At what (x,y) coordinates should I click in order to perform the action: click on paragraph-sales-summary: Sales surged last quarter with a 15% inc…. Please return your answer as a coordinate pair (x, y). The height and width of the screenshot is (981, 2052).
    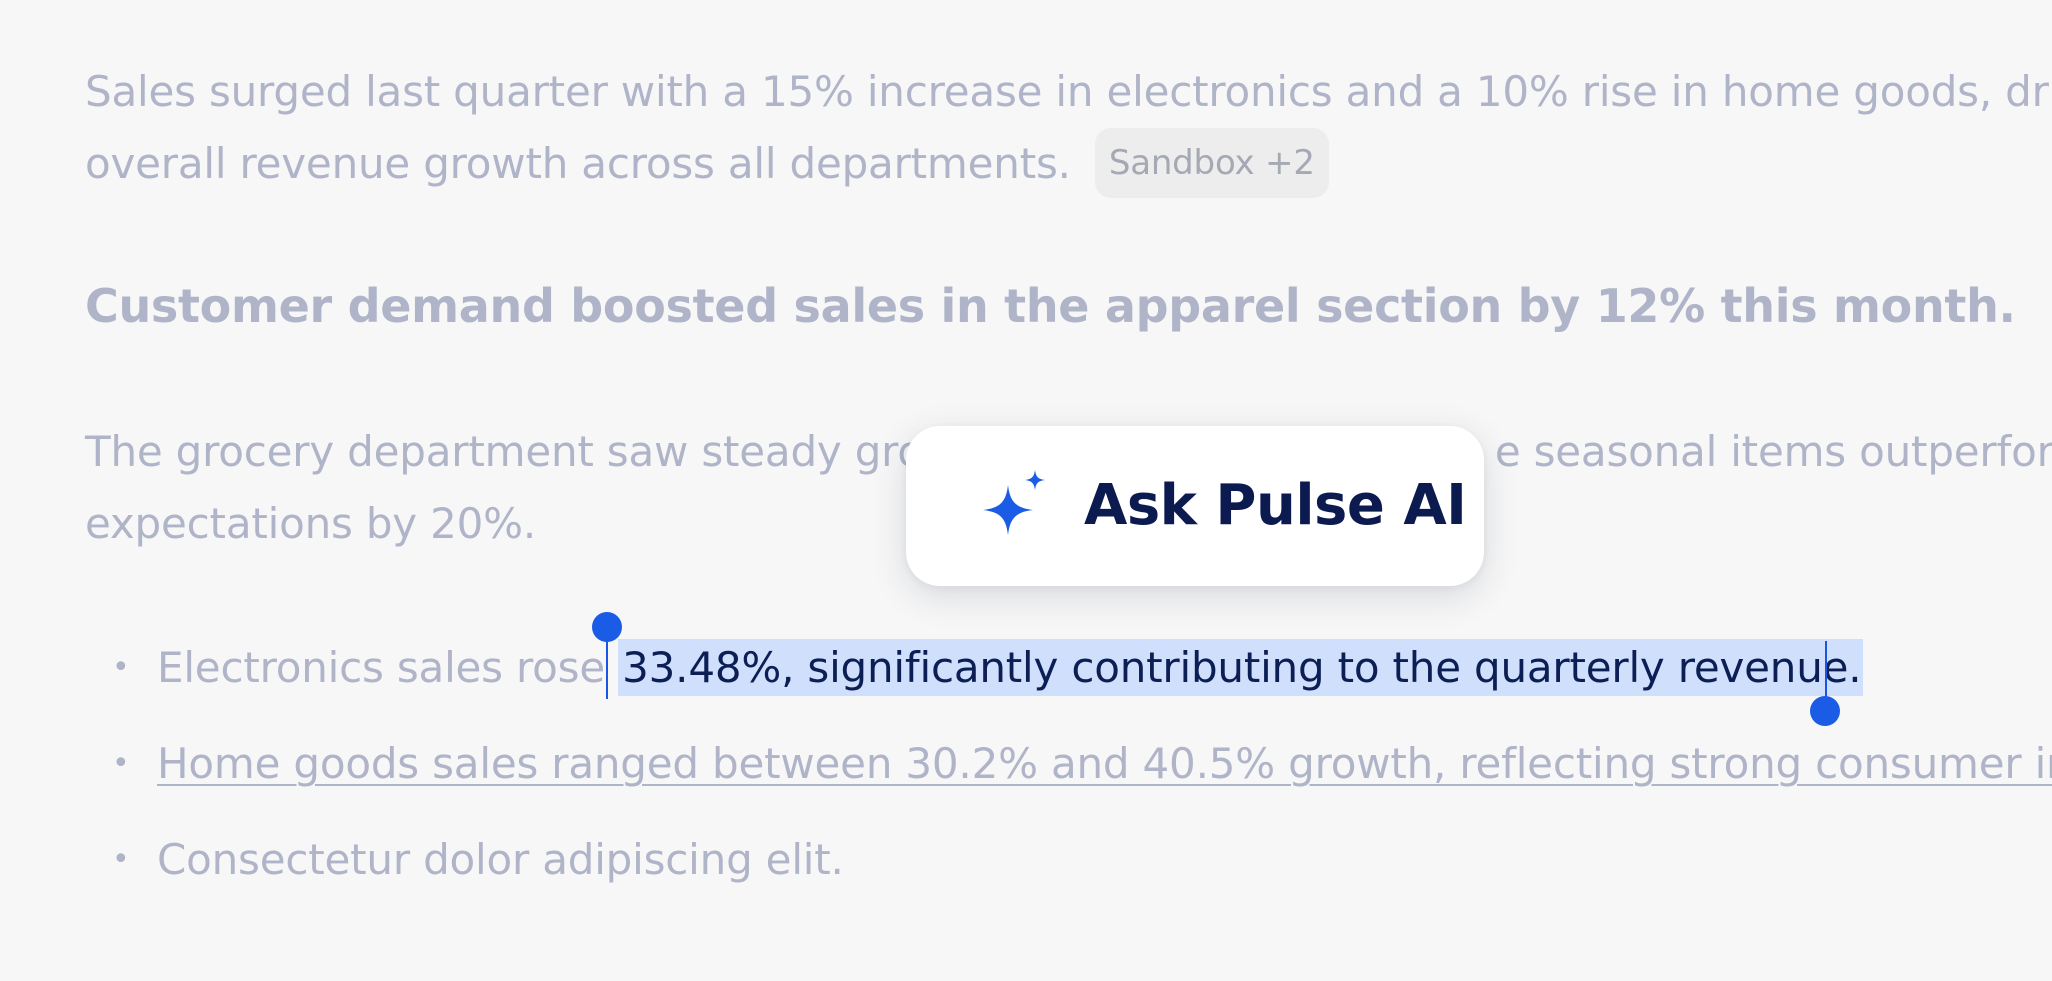
    Looking at the image, I should click on (1068, 128).